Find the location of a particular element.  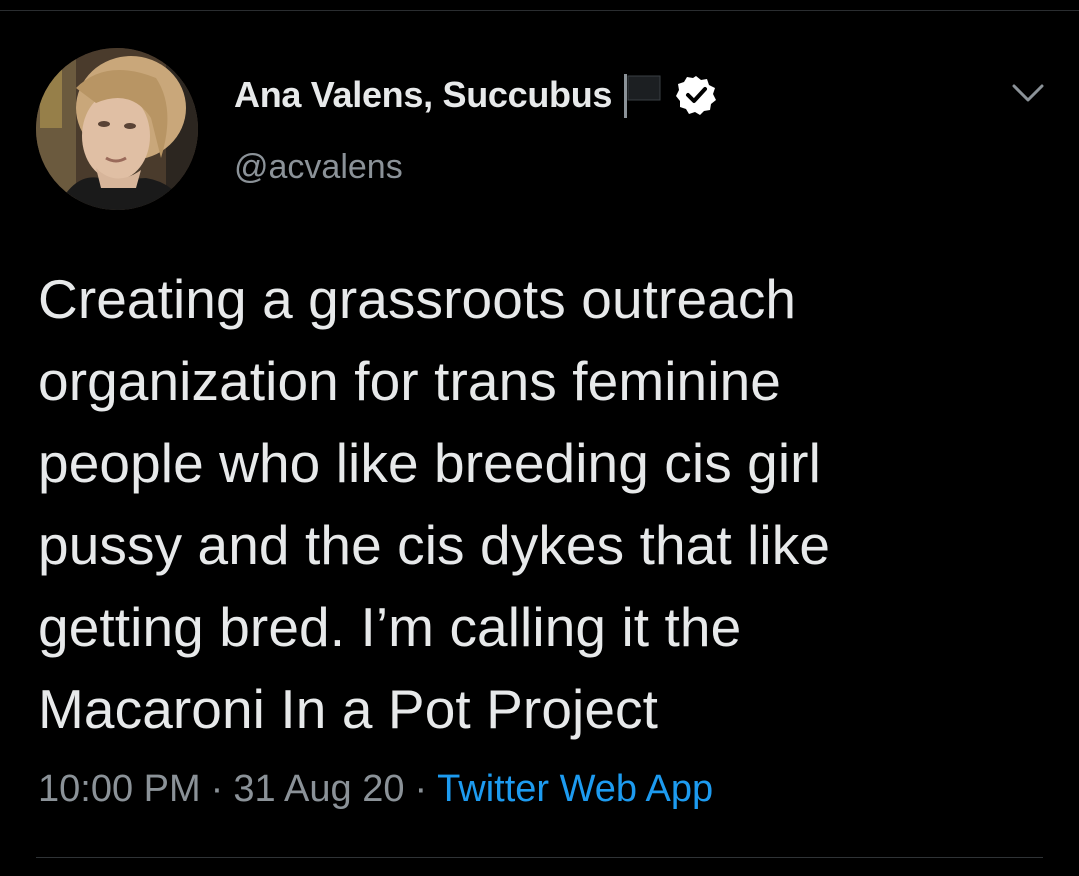

tweet-meta: 10:00 PM · 31 Aug 20 · Twitter Web App is located at coordinates (375, 789).